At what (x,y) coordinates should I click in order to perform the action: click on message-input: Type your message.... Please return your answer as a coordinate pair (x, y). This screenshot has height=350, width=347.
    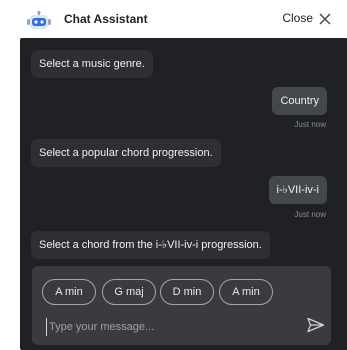
    Looking at the image, I should click on (171, 327).